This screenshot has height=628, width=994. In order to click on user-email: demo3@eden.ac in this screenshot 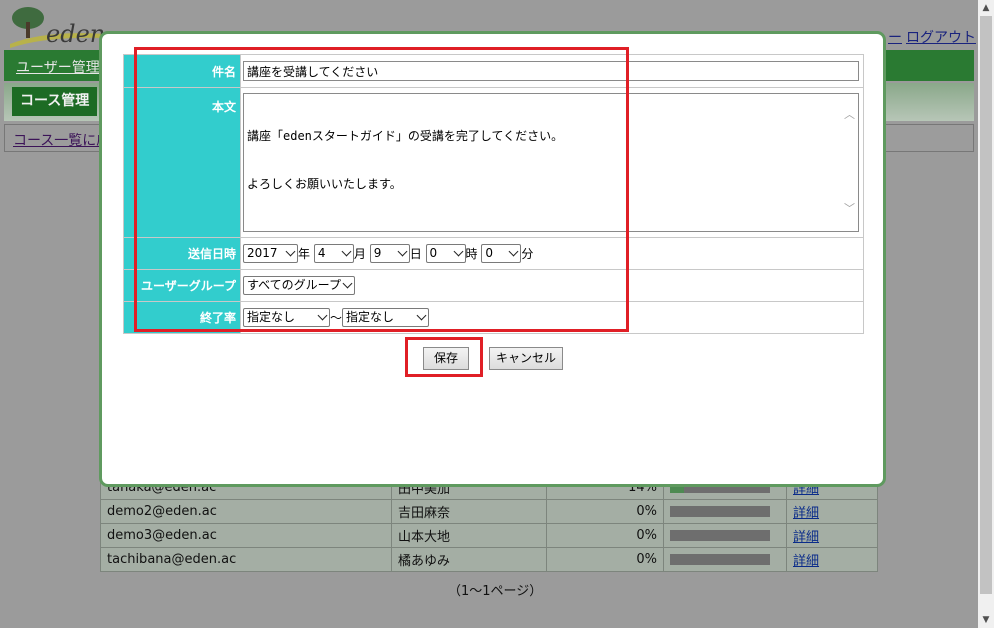, I will do `click(246, 535)`.